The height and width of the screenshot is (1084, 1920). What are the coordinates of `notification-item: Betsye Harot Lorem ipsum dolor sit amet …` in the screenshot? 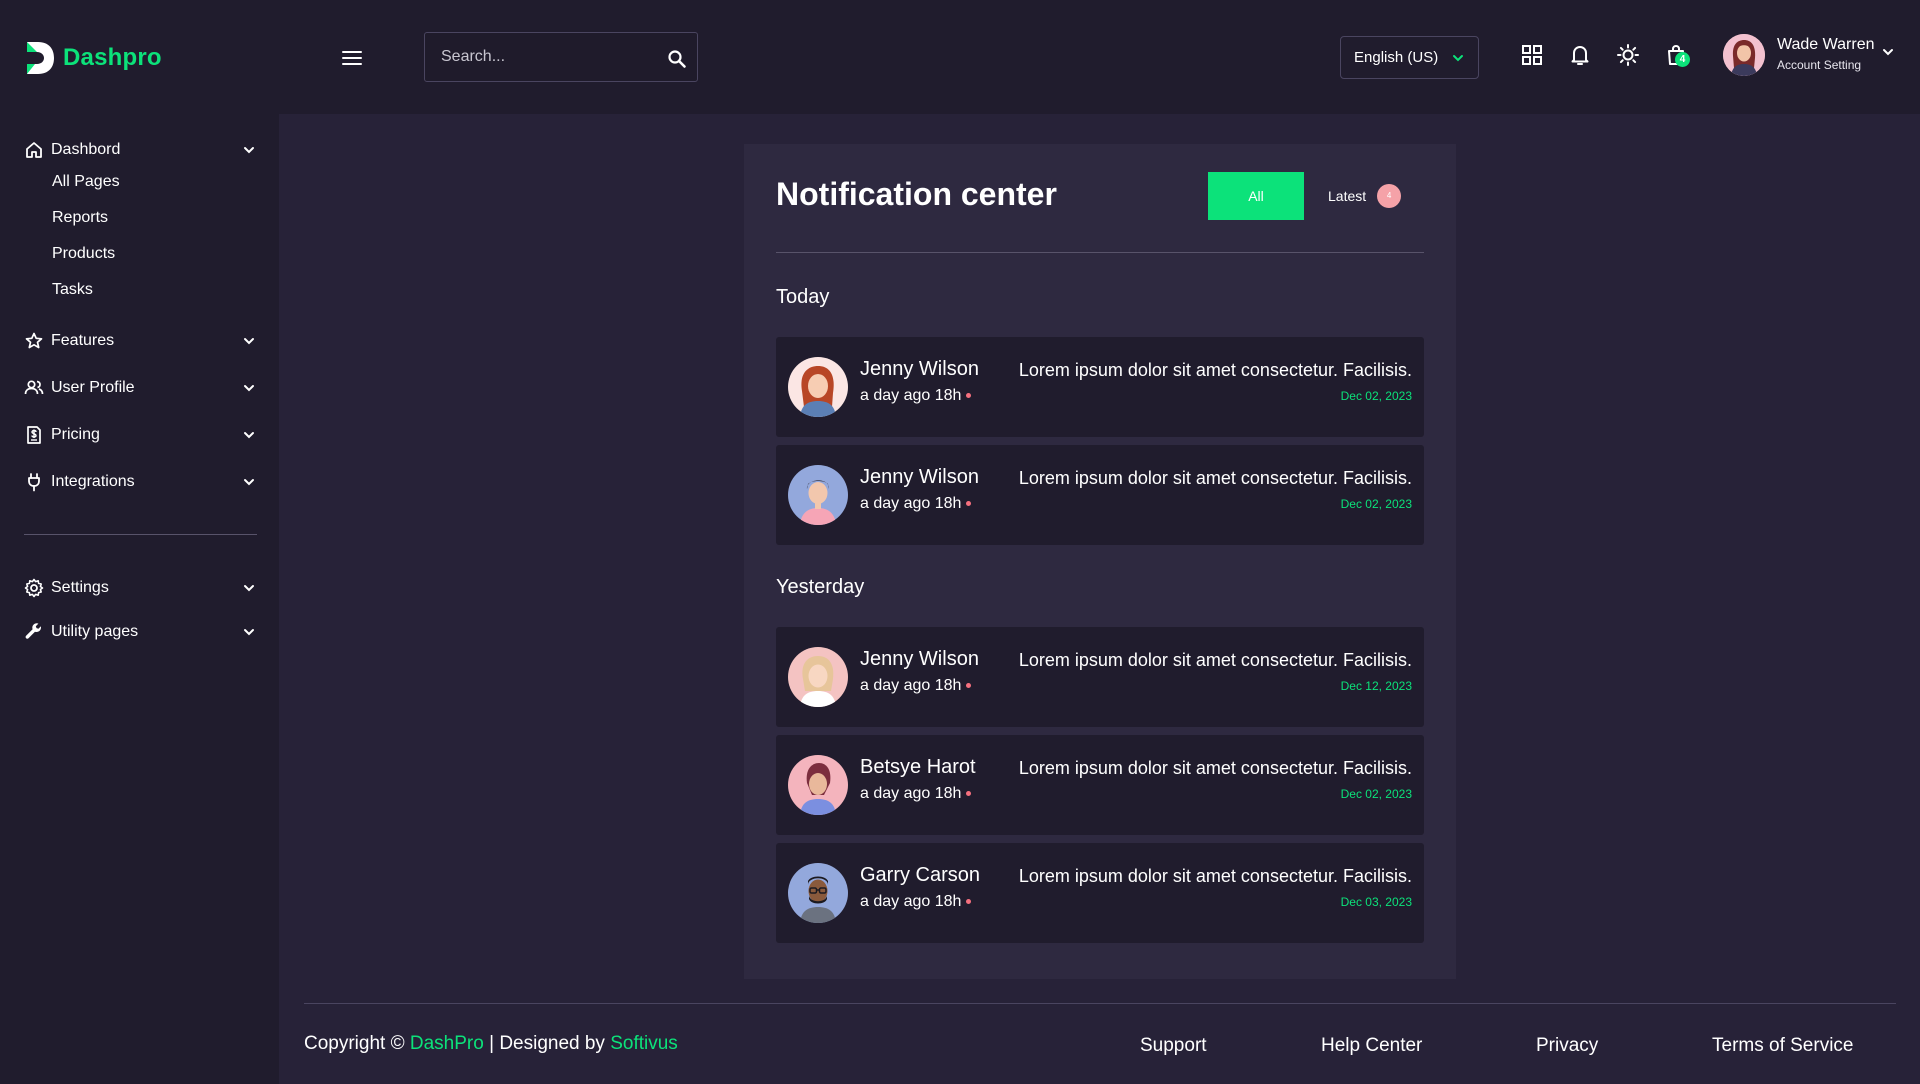 It's located at (1100, 785).